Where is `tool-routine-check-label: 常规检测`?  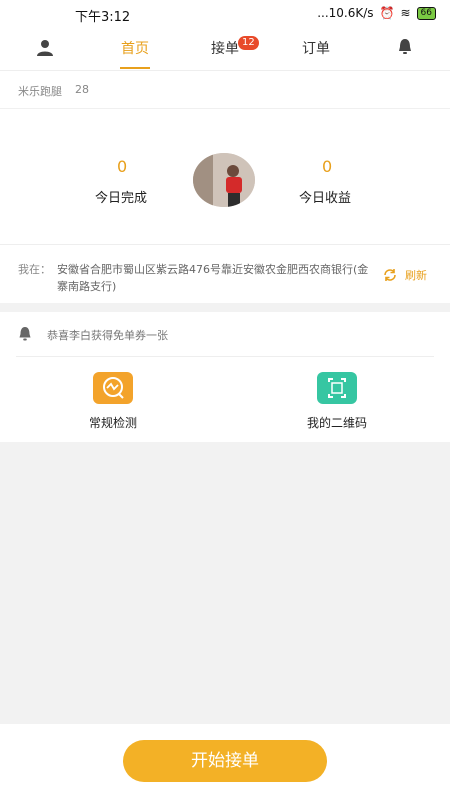 tool-routine-check-label: 常规检测 is located at coordinates (112, 423).